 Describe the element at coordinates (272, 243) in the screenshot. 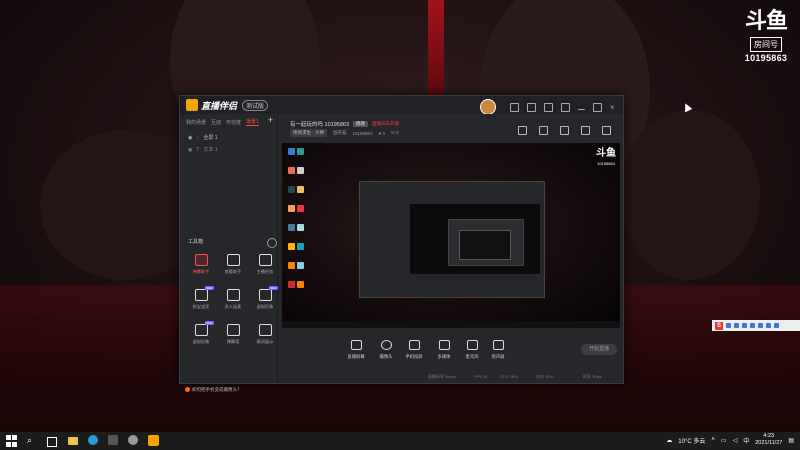

I see `more-icon` at that location.